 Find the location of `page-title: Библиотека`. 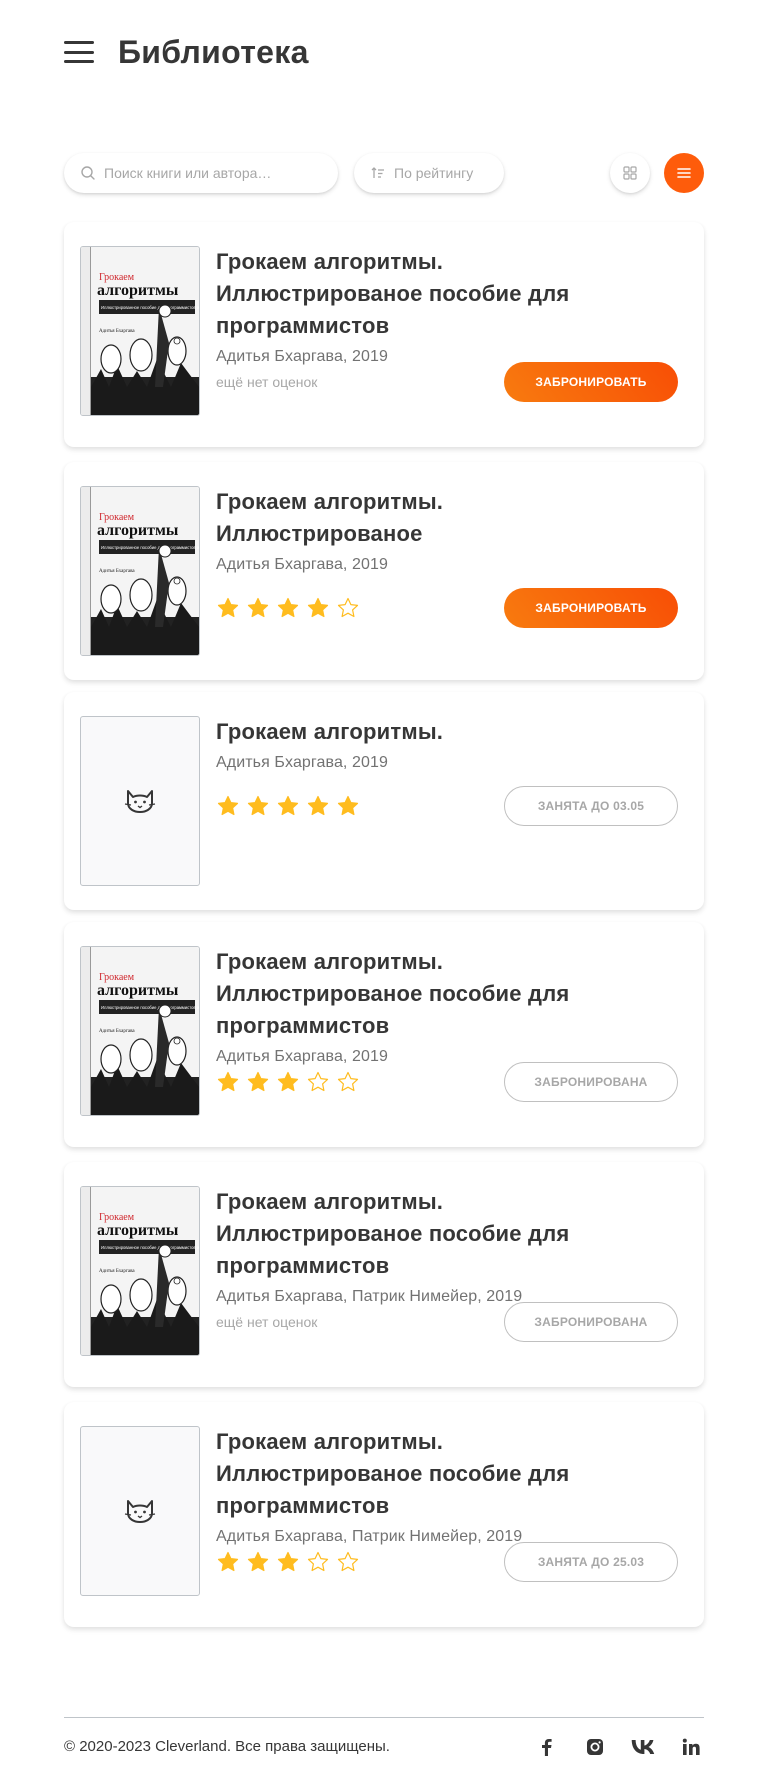

page-title: Библиотека is located at coordinates (213, 51).